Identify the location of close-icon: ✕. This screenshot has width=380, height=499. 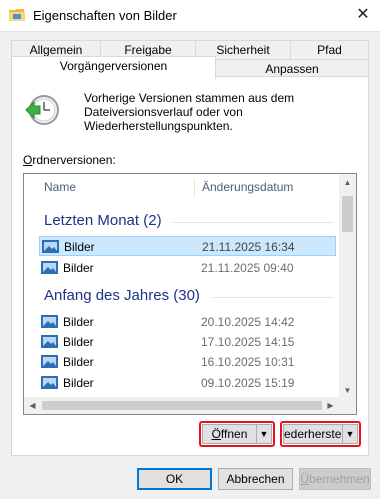
(363, 14).